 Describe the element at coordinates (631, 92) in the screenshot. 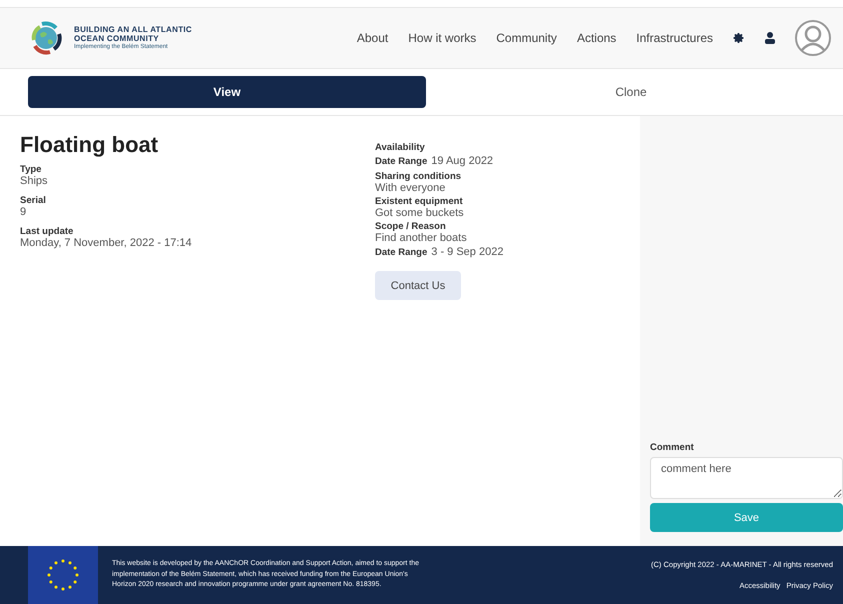

I see `page-tab: Clone` at that location.